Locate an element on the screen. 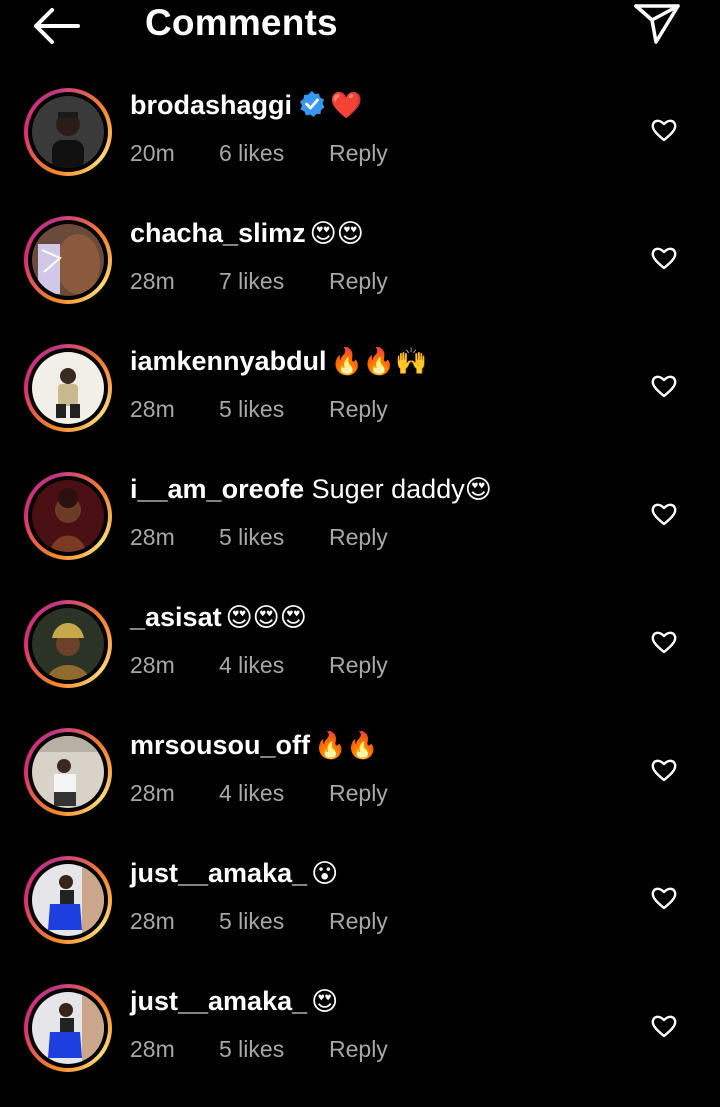 This screenshot has width=720, height=1107. comment-line: mrsousou_off 🔥🔥 is located at coordinates (254, 745).